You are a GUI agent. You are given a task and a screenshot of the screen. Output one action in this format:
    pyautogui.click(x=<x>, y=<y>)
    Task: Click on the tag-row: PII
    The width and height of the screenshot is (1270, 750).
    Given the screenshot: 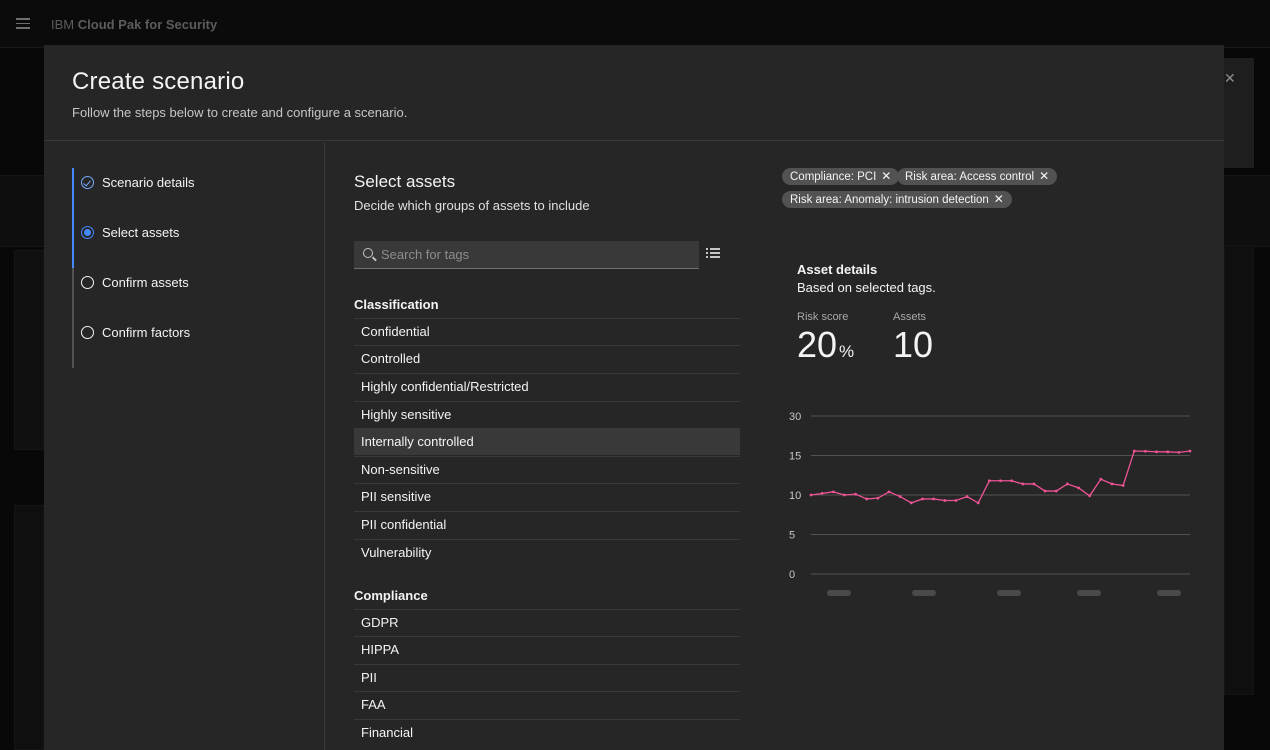 What is the action you would take?
    pyautogui.click(x=547, y=677)
    